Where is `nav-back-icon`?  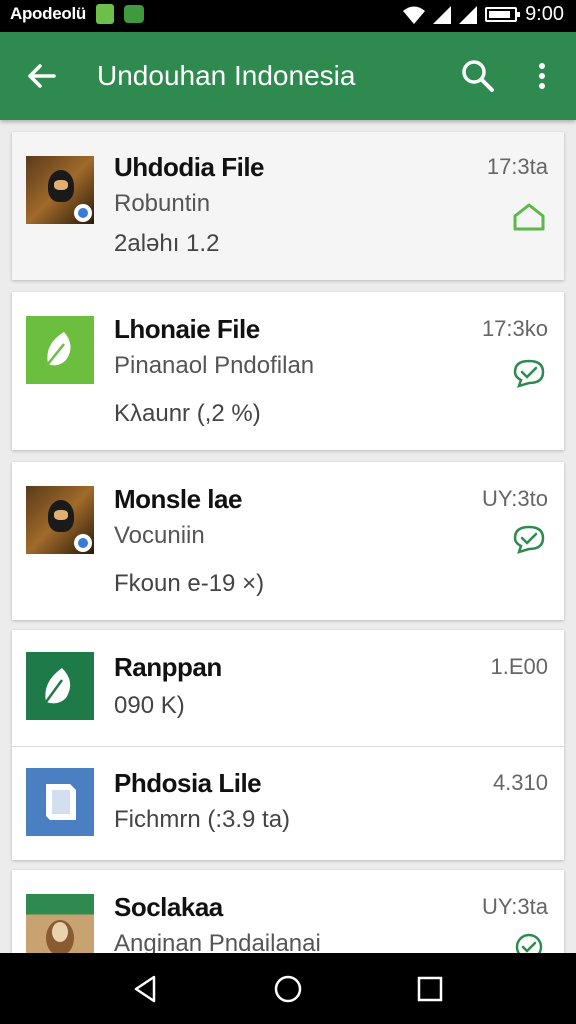
nav-back-icon is located at coordinates (146, 989).